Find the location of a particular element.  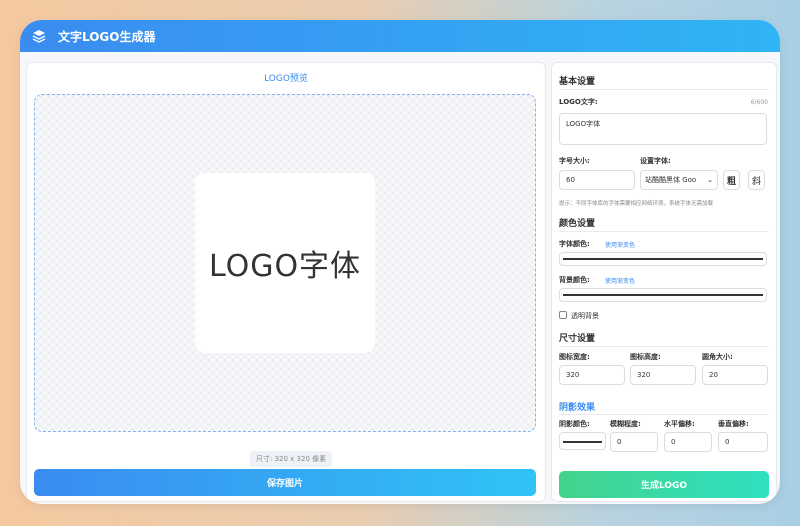

font-gradient-link: 使用渐变色 is located at coordinates (620, 244).